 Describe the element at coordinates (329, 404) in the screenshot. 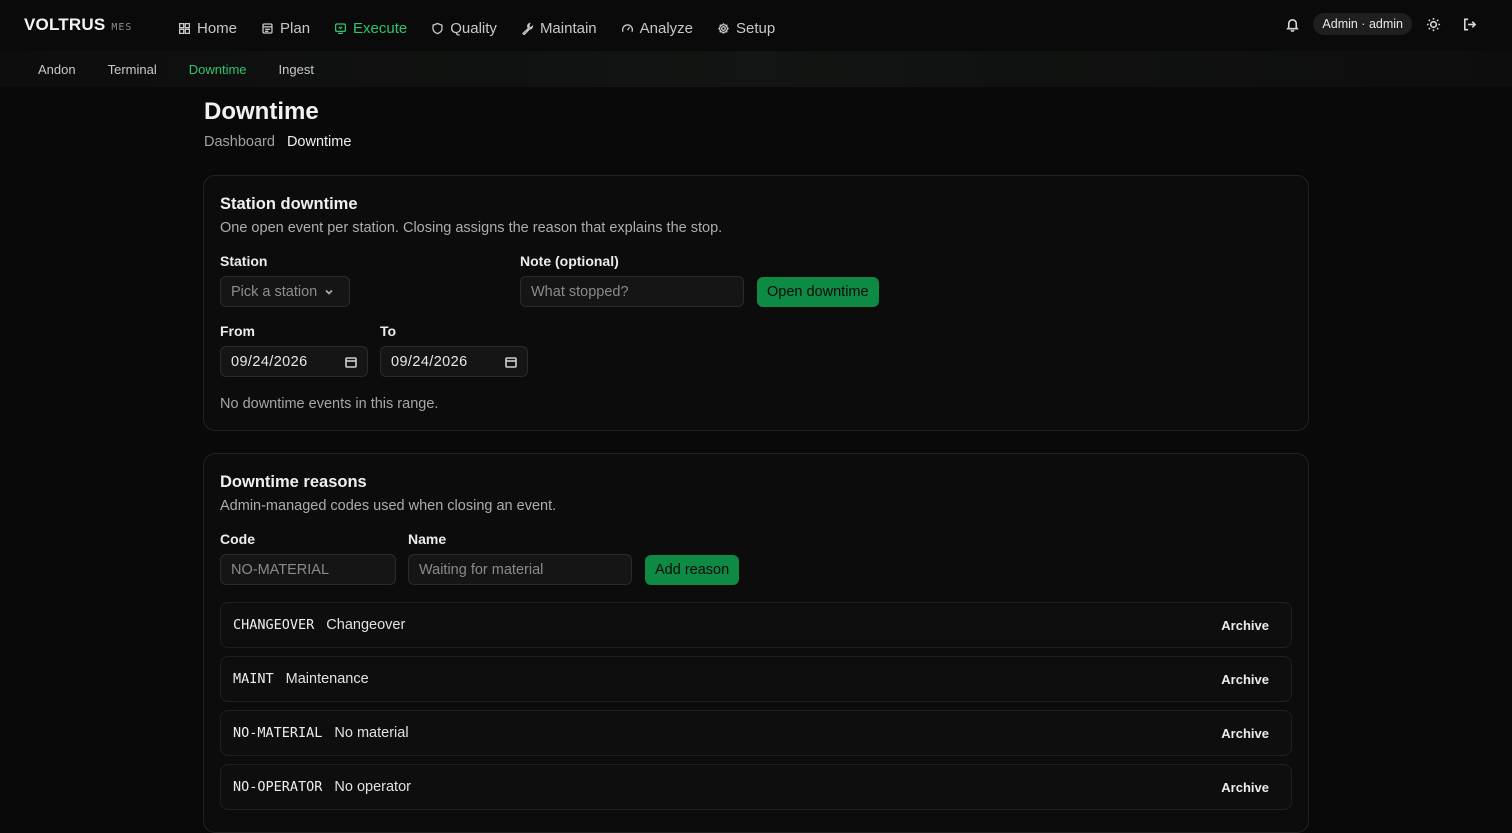

I see `empty-state-text: No downtime events in this range.` at that location.